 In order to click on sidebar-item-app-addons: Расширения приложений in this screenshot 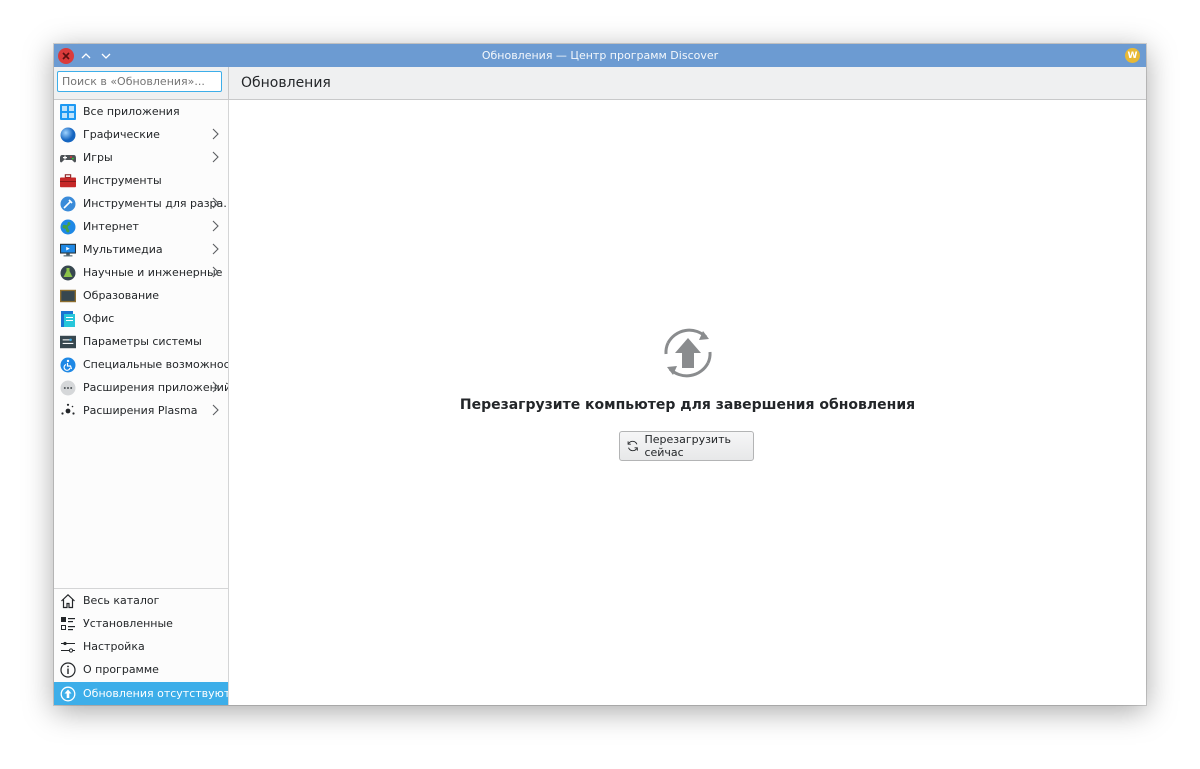, I will do `click(141, 387)`.